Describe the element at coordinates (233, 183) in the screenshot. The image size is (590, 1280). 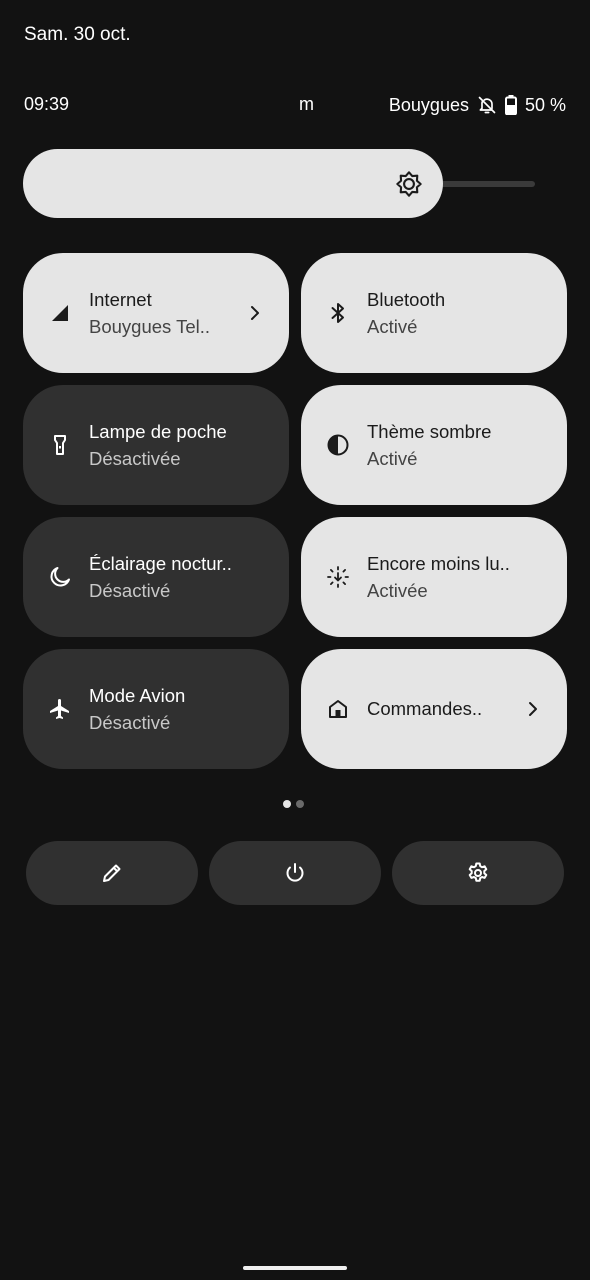
I see `brightness-fill` at that location.